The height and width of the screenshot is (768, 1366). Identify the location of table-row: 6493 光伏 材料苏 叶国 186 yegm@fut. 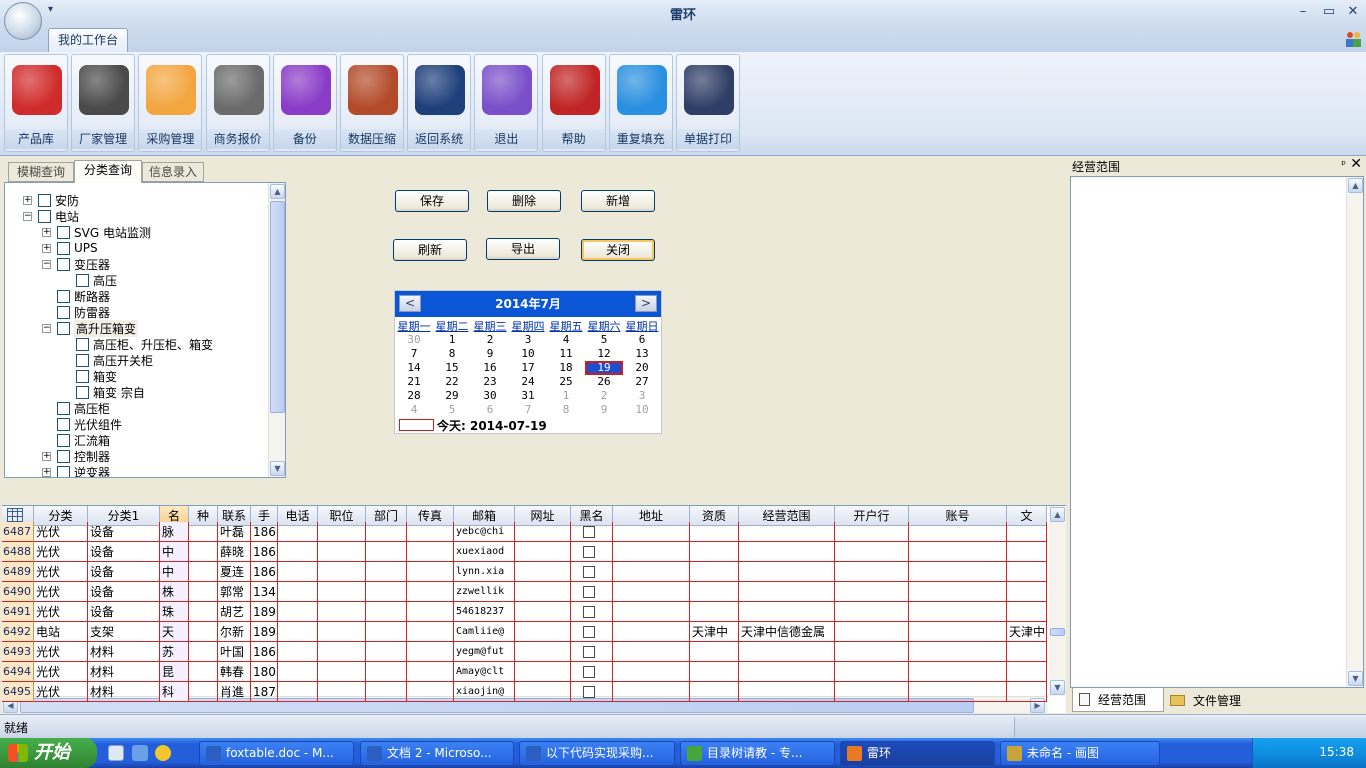
(525, 652).